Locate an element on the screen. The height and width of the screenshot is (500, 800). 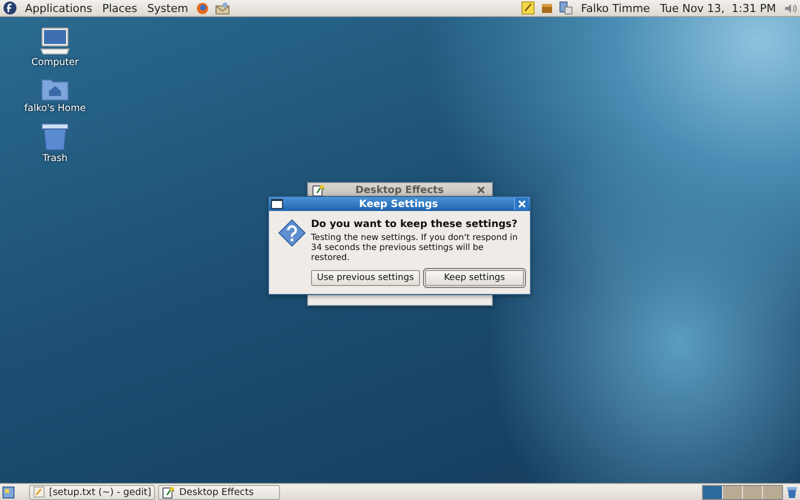
user-name: Falko Timme is located at coordinates (615, 8).